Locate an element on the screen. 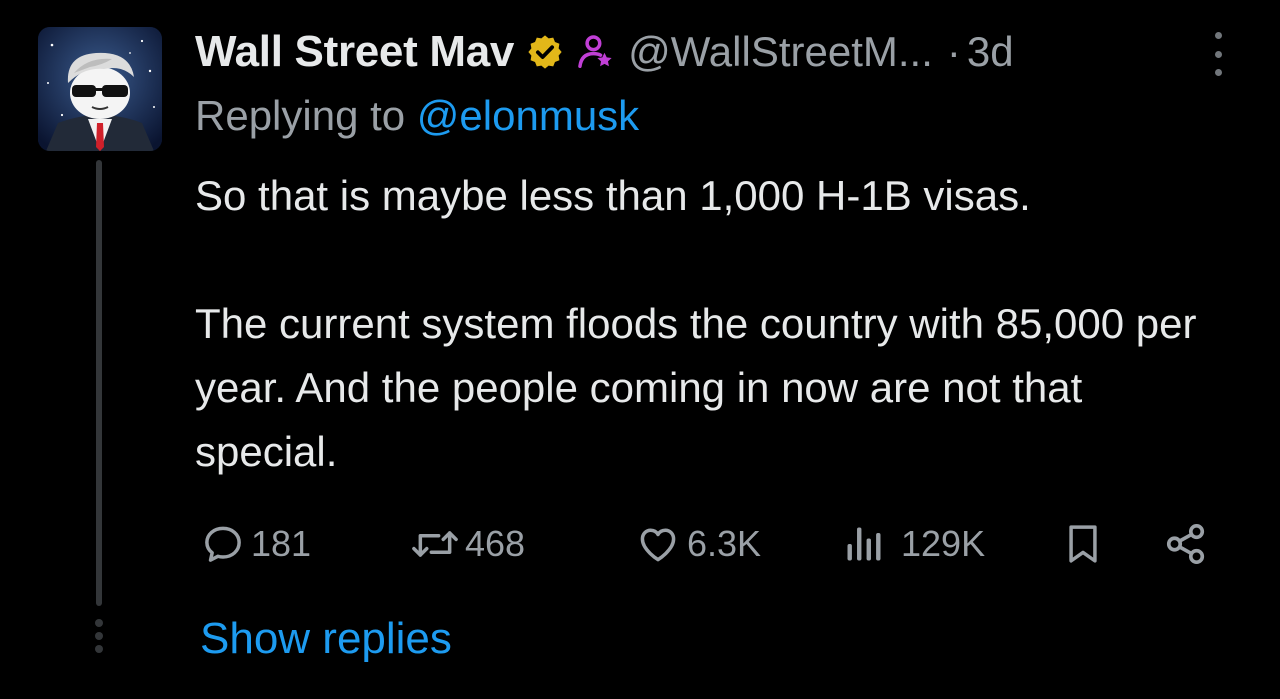 This screenshot has height=699, width=1280. replying-to-line: Replying to @elonmusk is located at coordinates (417, 116).